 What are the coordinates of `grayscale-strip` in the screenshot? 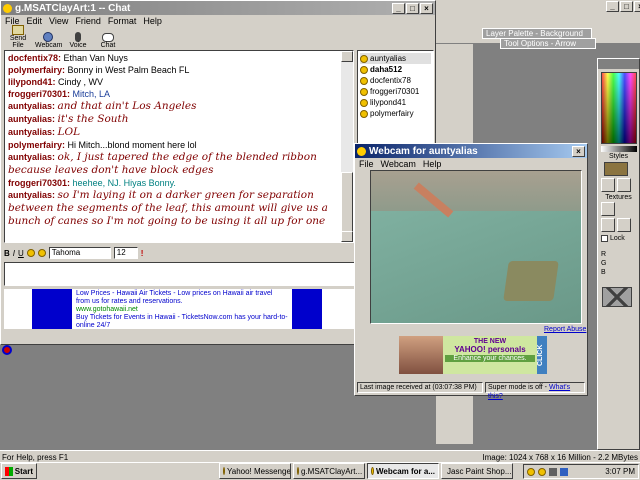 It's located at (618, 149).